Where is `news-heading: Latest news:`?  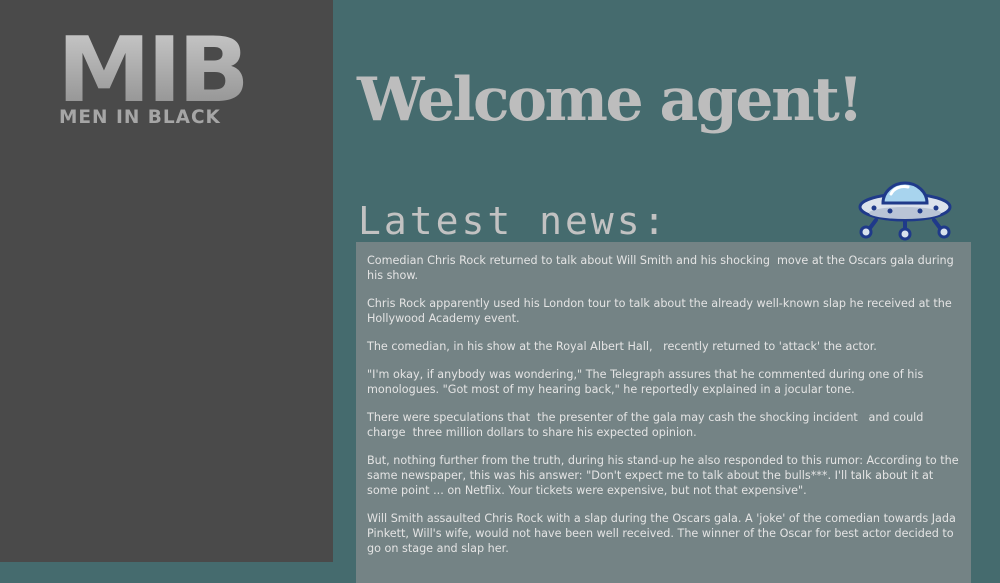 news-heading: Latest news: is located at coordinates (513, 221).